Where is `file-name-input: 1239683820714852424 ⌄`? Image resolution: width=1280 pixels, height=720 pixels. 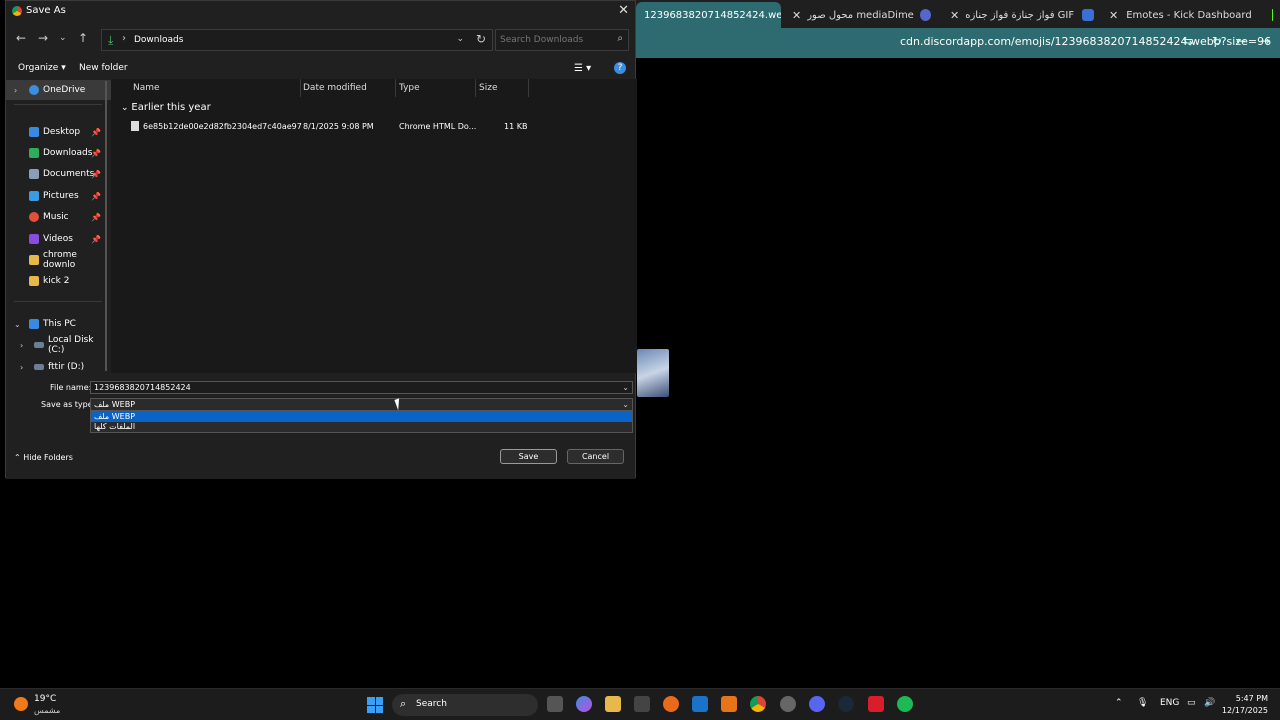 file-name-input: 1239683820714852424 ⌄ is located at coordinates (361, 387).